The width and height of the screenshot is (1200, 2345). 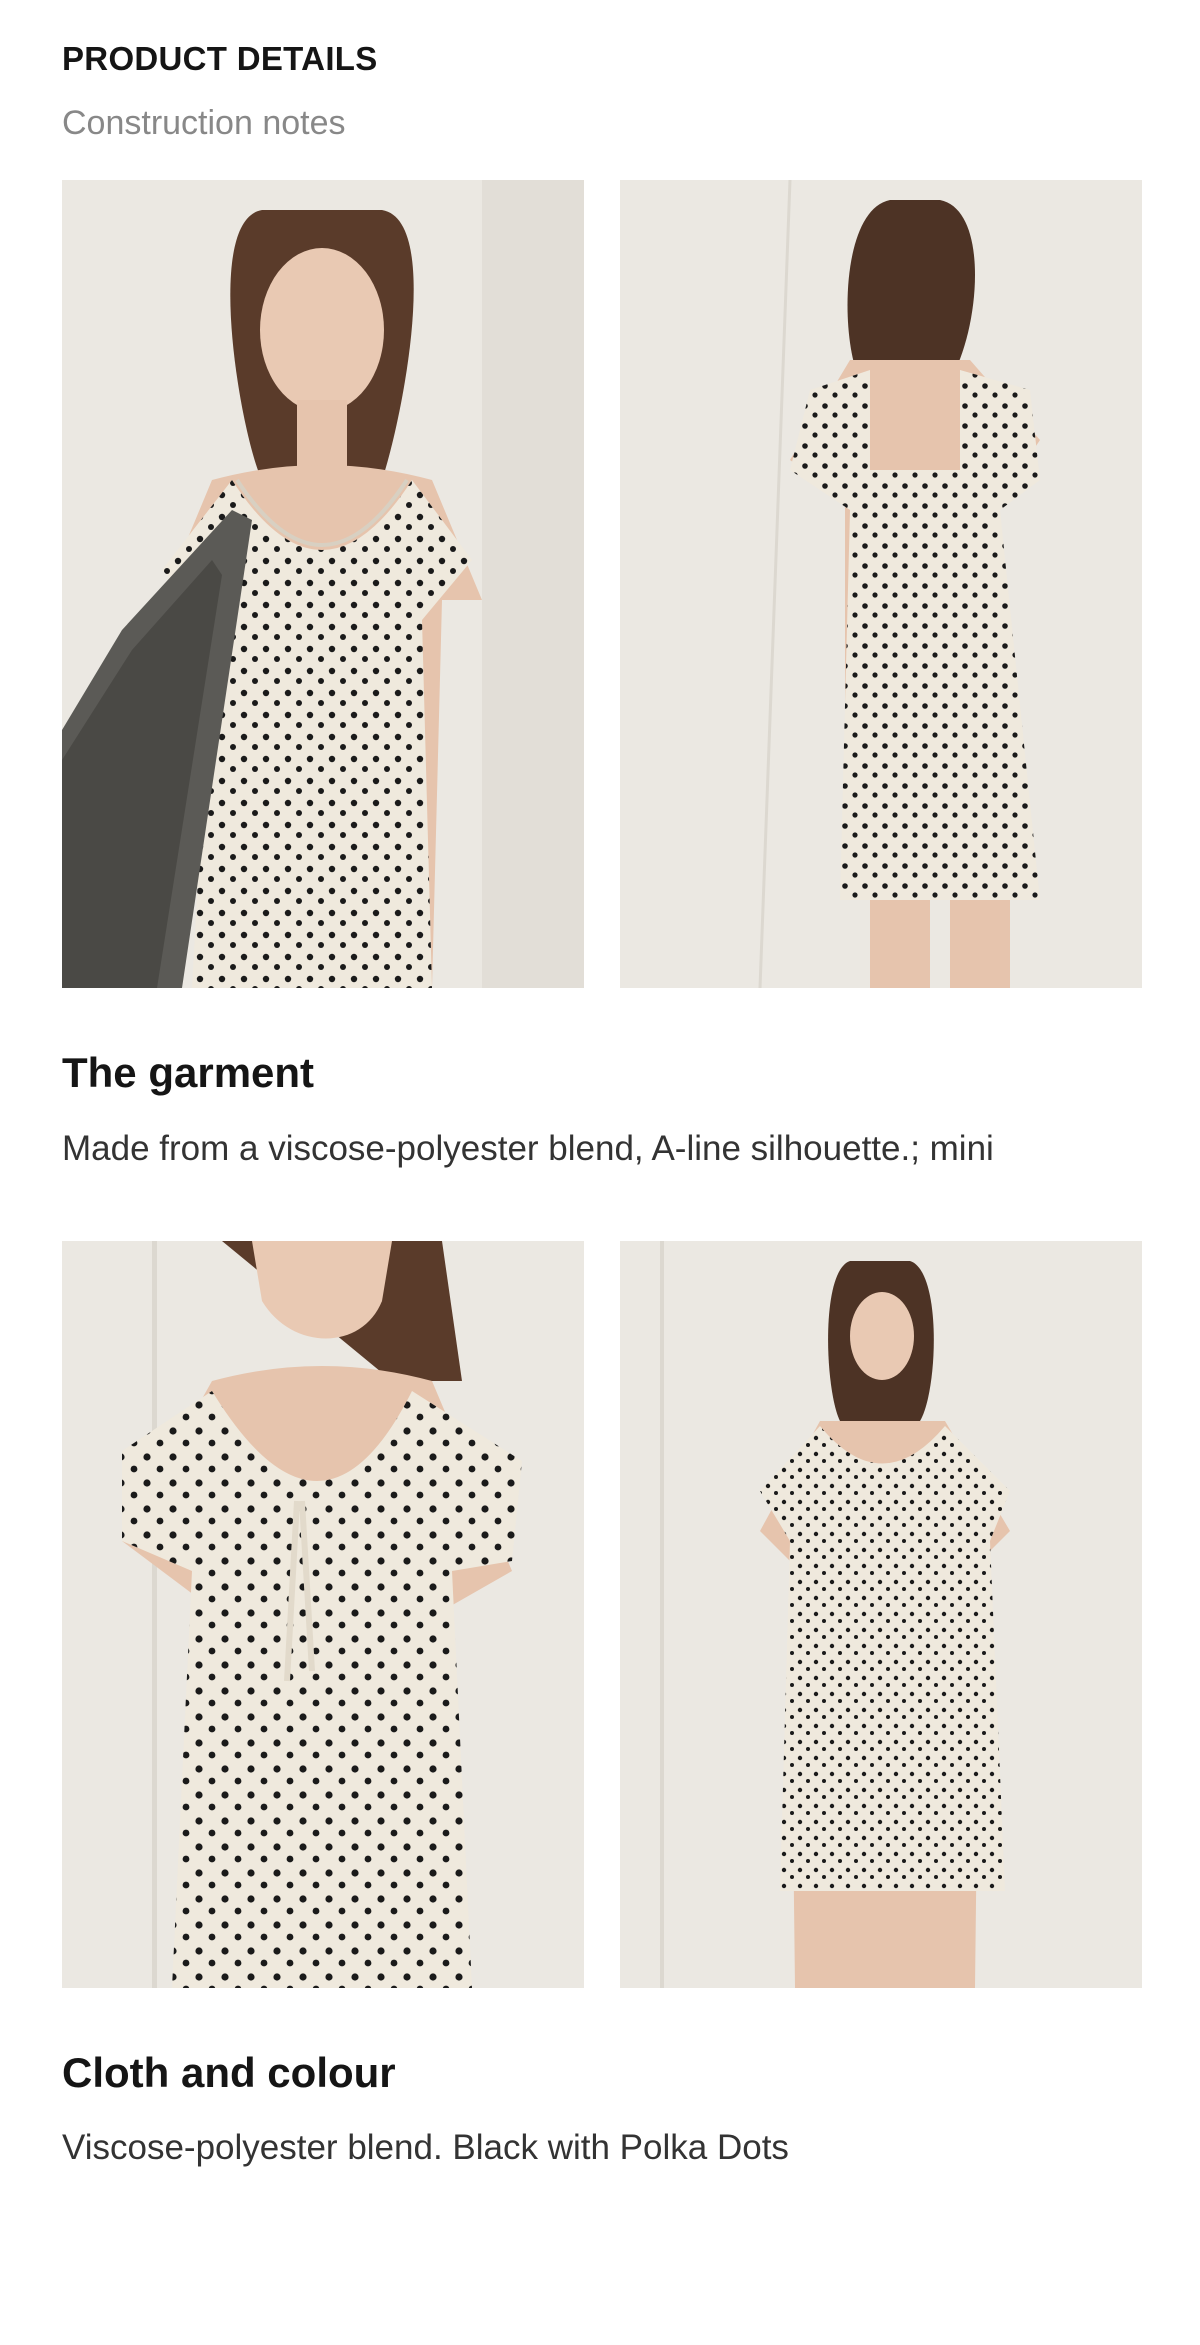 I want to click on product-photo-neckline, so click(x=323, y=1614).